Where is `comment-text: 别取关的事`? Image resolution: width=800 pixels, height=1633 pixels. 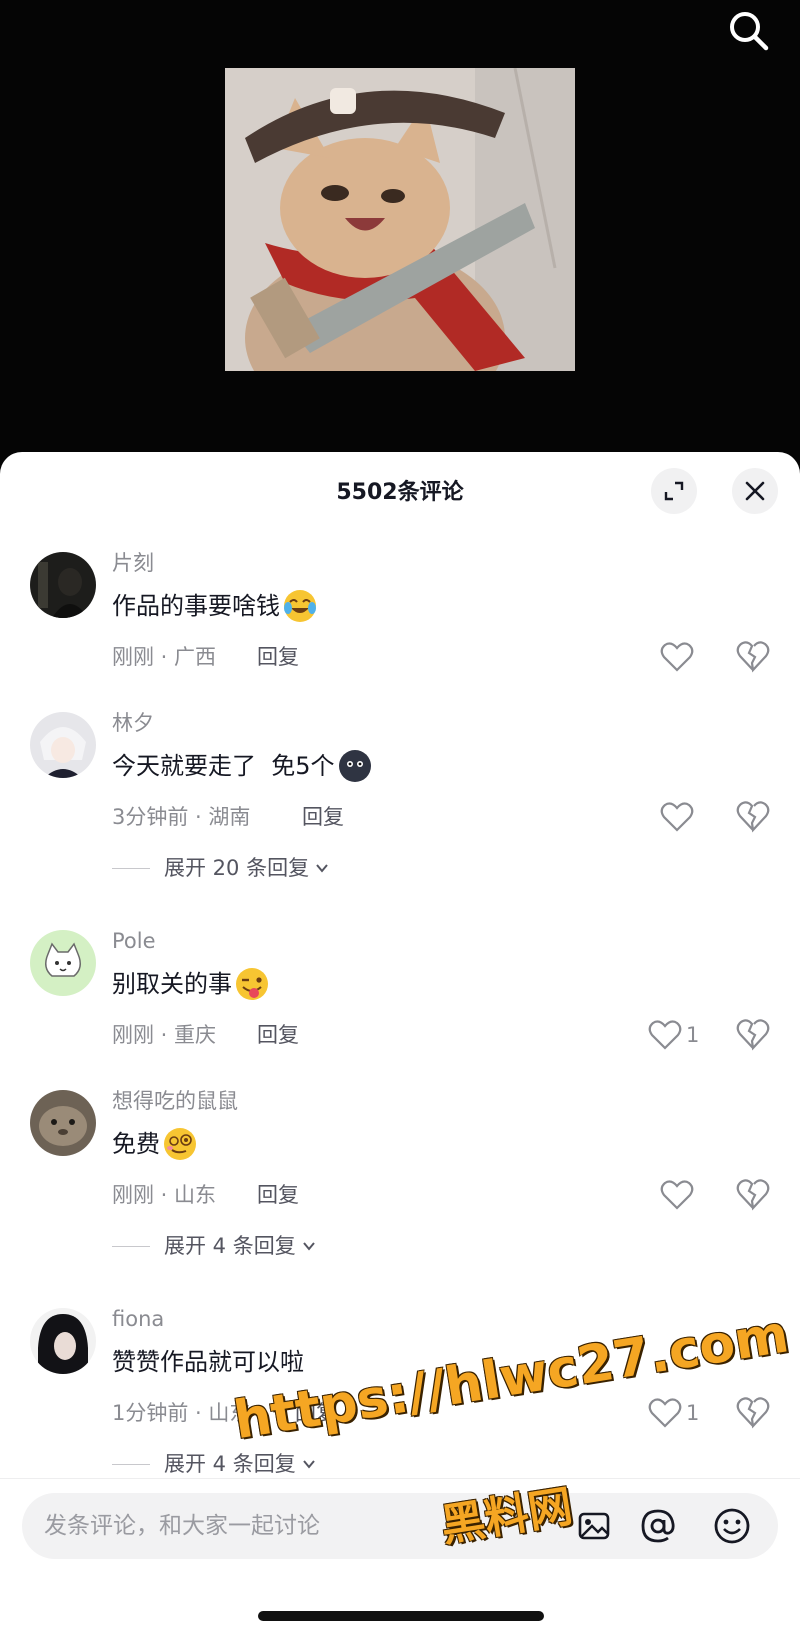
comment-text: 别取关的事 is located at coordinates (191, 984).